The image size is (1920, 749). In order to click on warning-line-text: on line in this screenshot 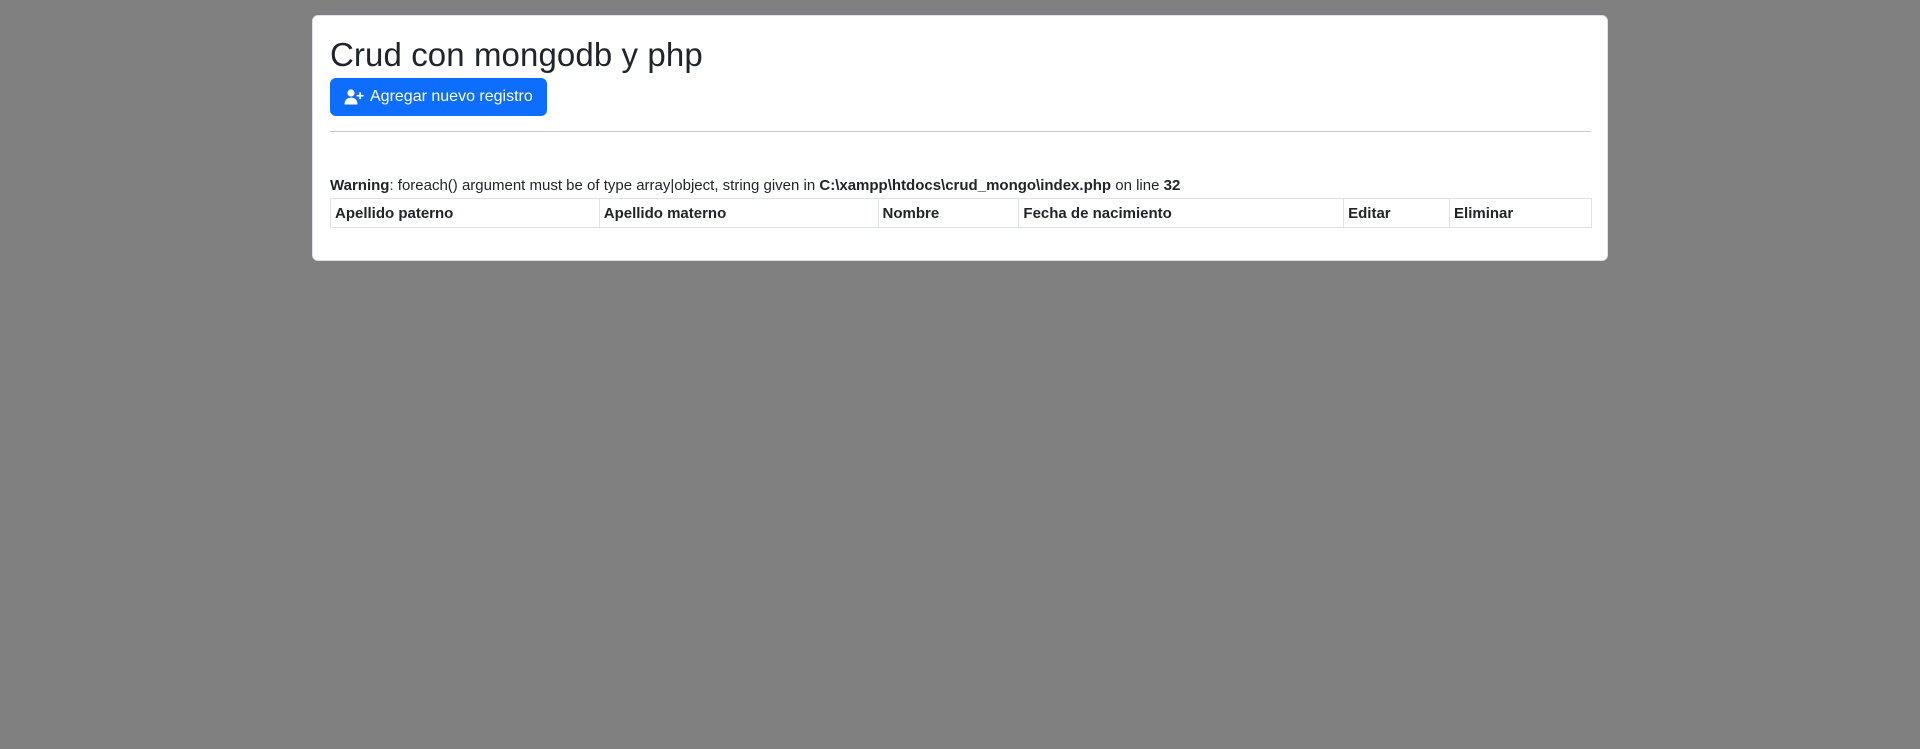, I will do `click(1137, 185)`.